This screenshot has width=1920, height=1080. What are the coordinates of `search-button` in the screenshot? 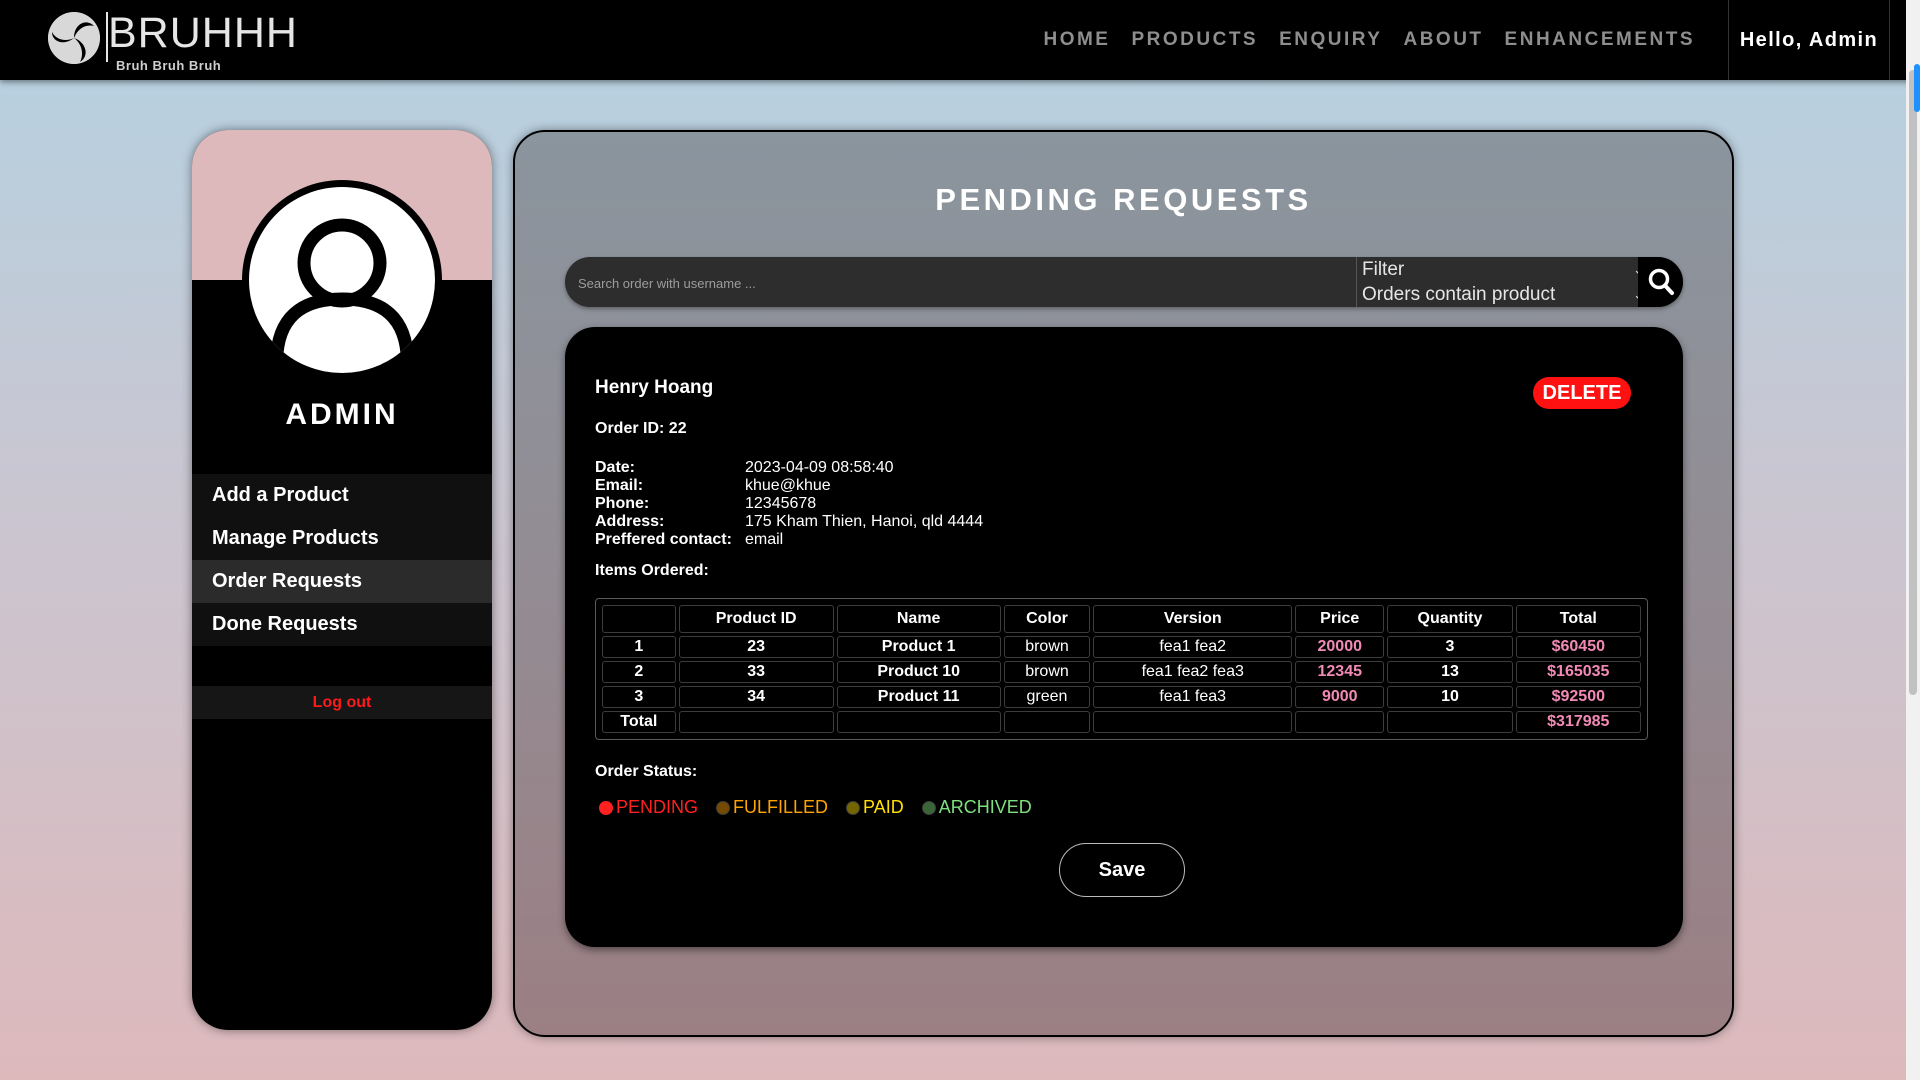 It's located at (1660, 282).